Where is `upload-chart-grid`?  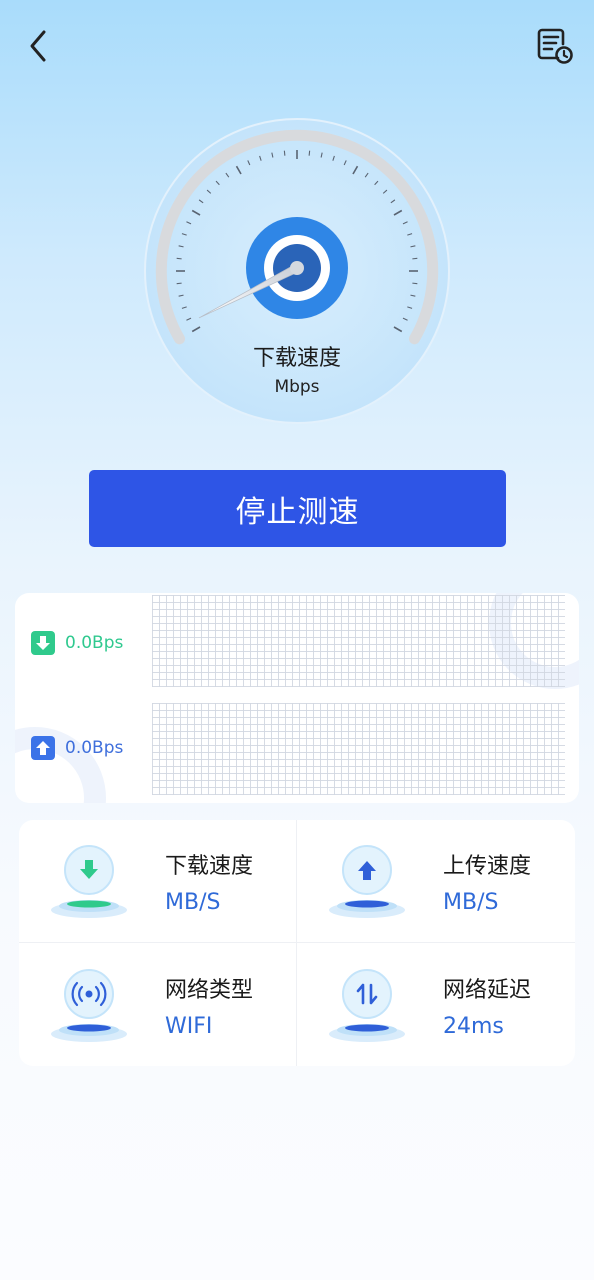
upload-chart-grid is located at coordinates (358, 749).